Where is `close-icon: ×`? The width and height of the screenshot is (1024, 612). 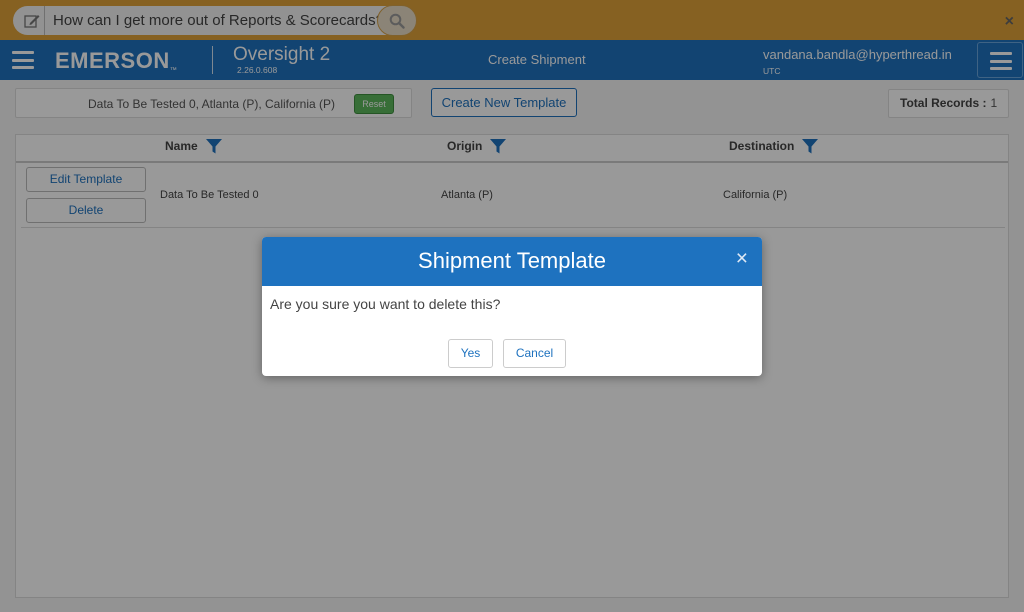 close-icon: × is located at coordinates (742, 259).